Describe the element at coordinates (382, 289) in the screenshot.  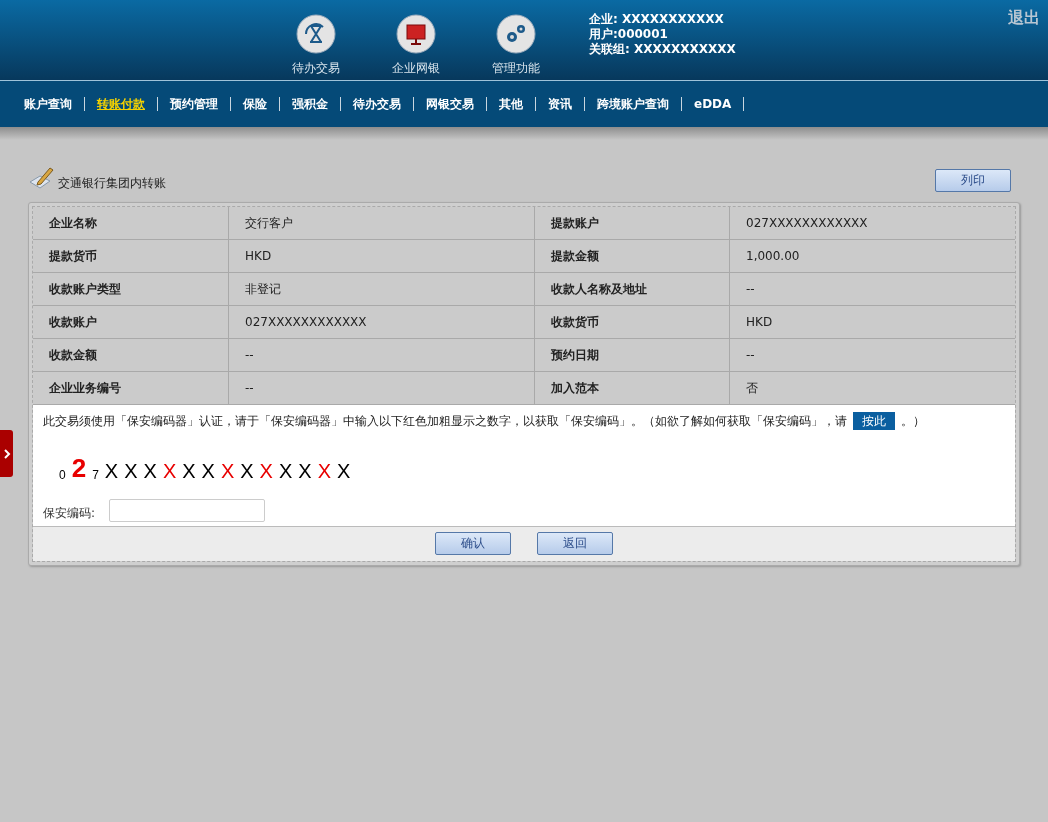
I see `field-value: 非登记` at that location.